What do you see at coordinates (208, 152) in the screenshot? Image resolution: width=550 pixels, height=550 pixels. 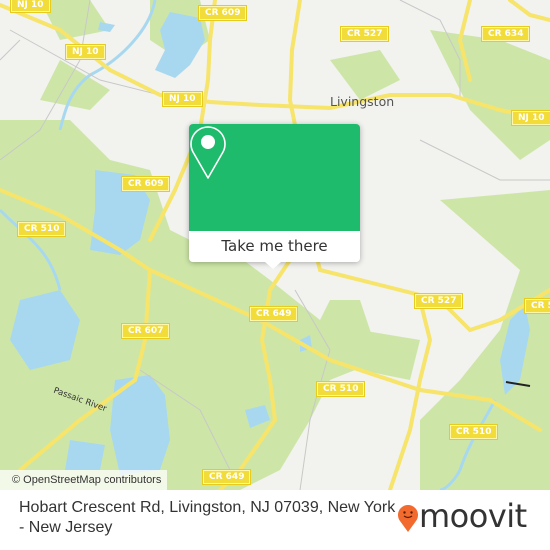 I see `location-pin-icon` at bounding box center [208, 152].